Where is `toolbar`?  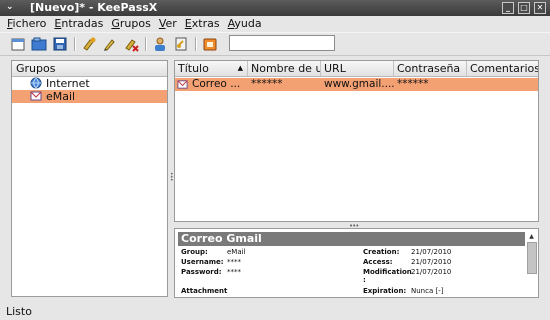 toolbar is located at coordinates (275, 44).